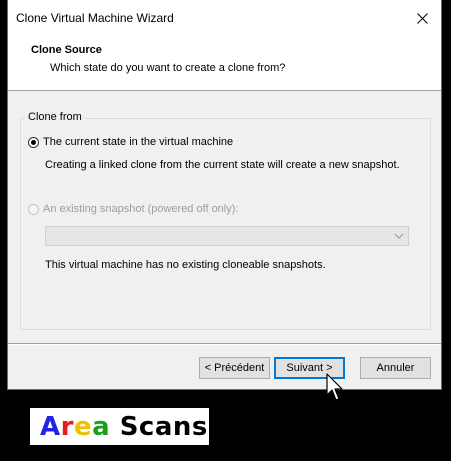  Describe the element at coordinates (55, 117) in the screenshot. I see `clone-from-label: Clone from` at that location.